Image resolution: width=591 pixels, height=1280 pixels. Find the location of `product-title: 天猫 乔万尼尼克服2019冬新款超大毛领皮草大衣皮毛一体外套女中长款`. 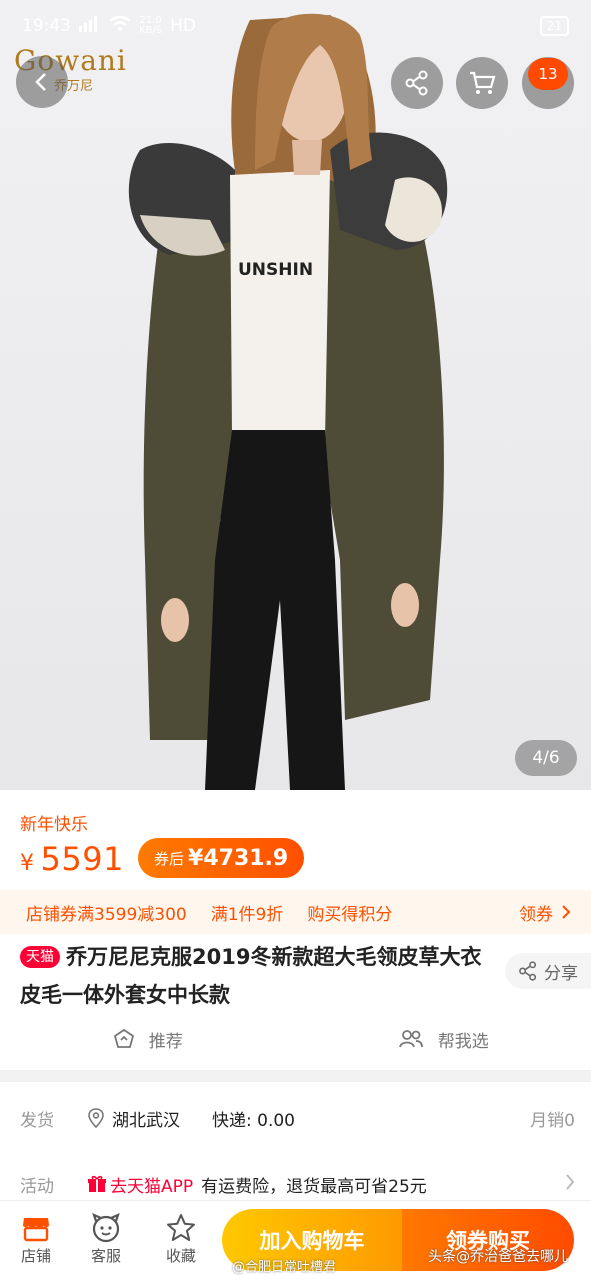

product-title: 天猫 乔万尼尼克服2019冬新款超大毛领皮草大衣皮毛一体外套女中长款 is located at coordinates (255, 976).